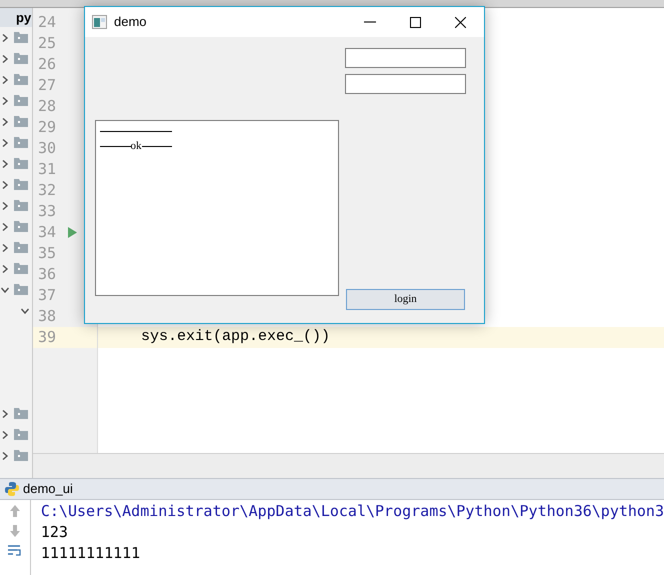 The height and width of the screenshot is (575, 664). What do you see at coordinates (14, 551) in the screenshot?
I see `soft-wrap-icon` at bounding box center [14, 551].